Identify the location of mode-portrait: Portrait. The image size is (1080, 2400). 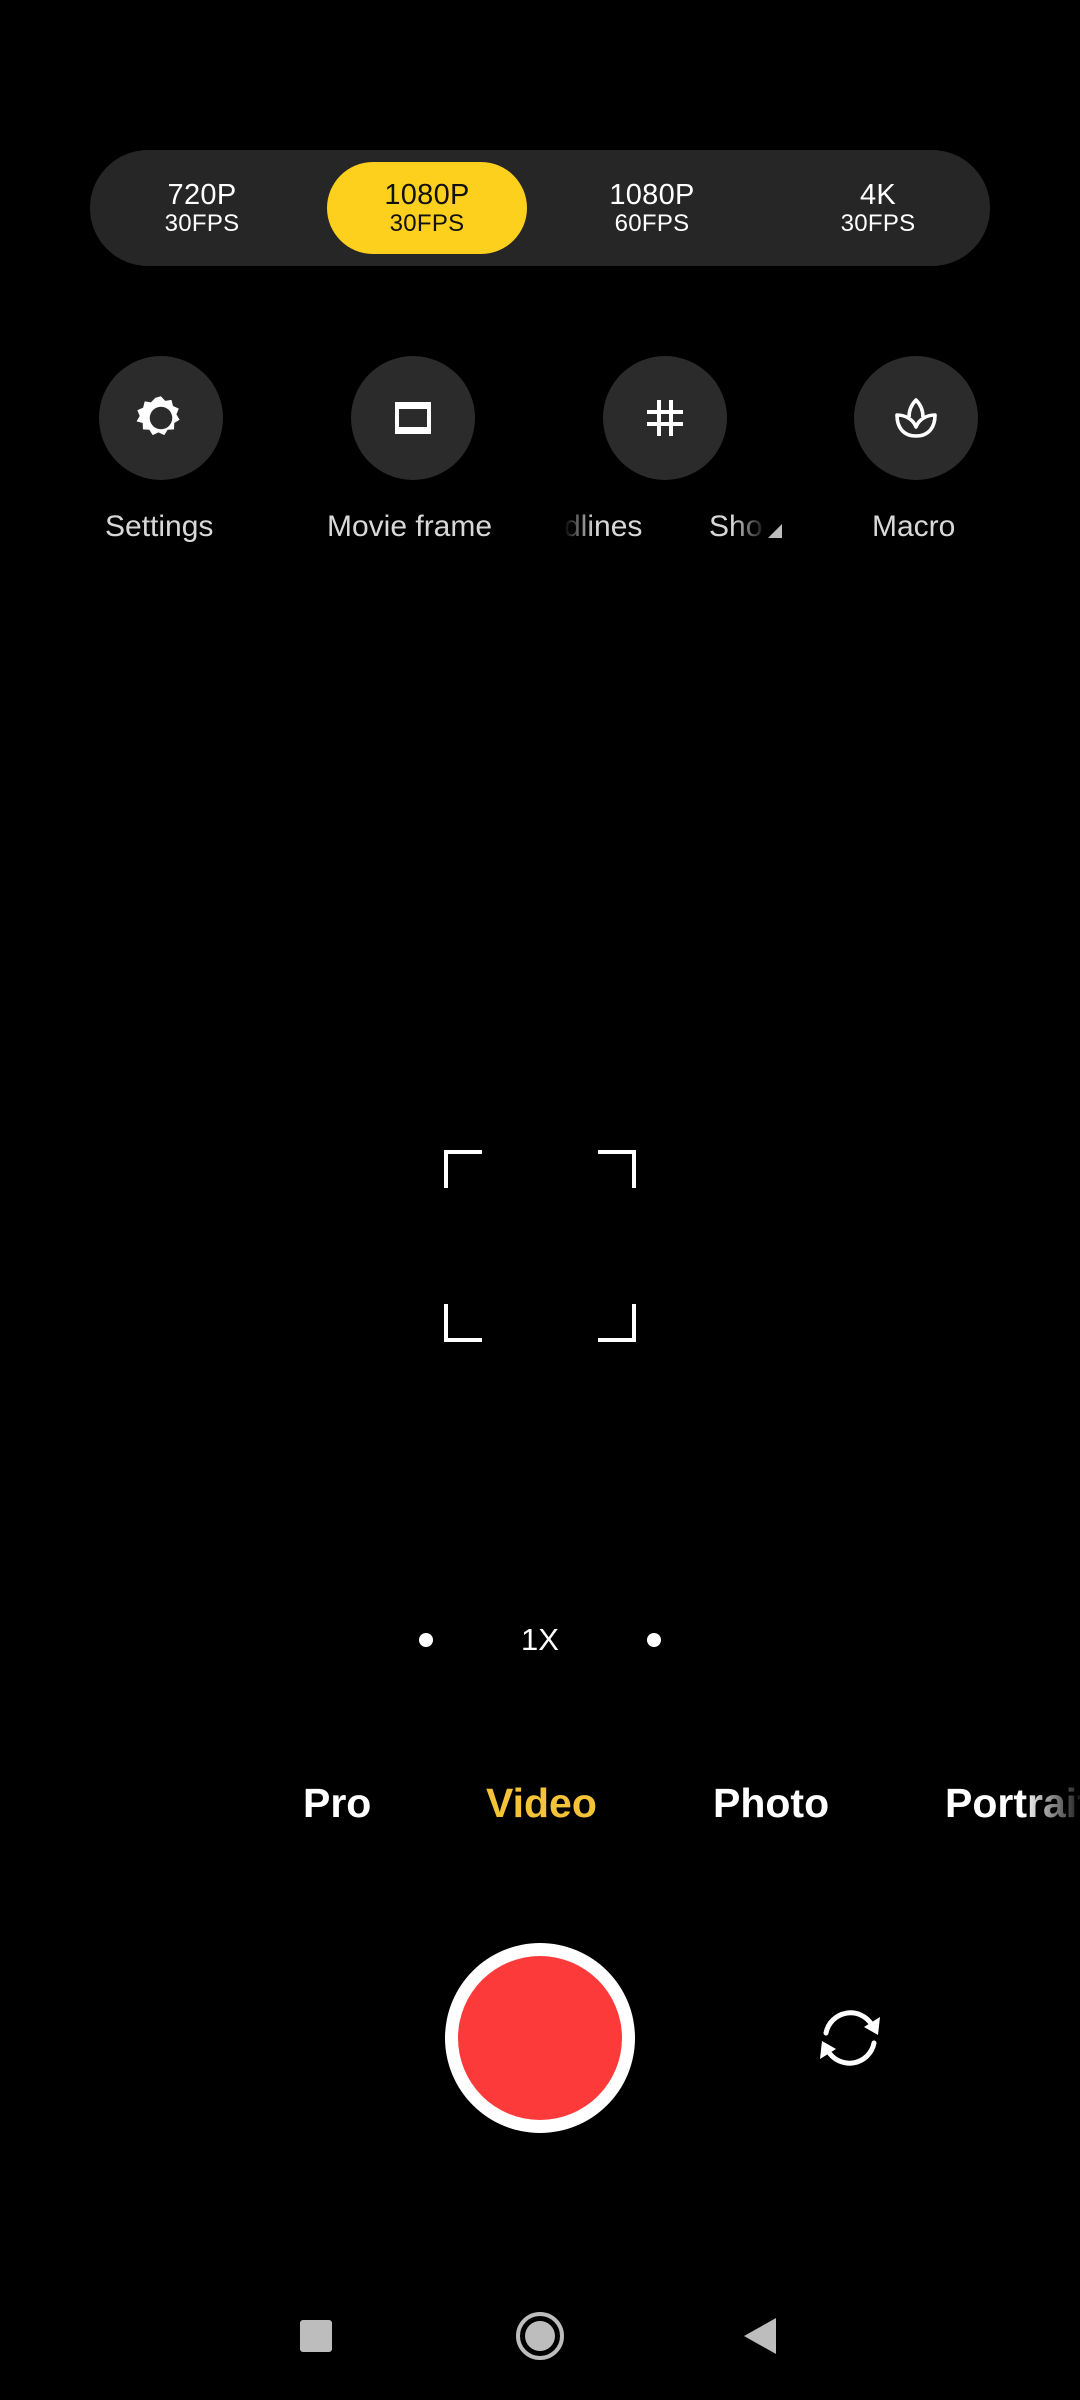
(1012, 1803).